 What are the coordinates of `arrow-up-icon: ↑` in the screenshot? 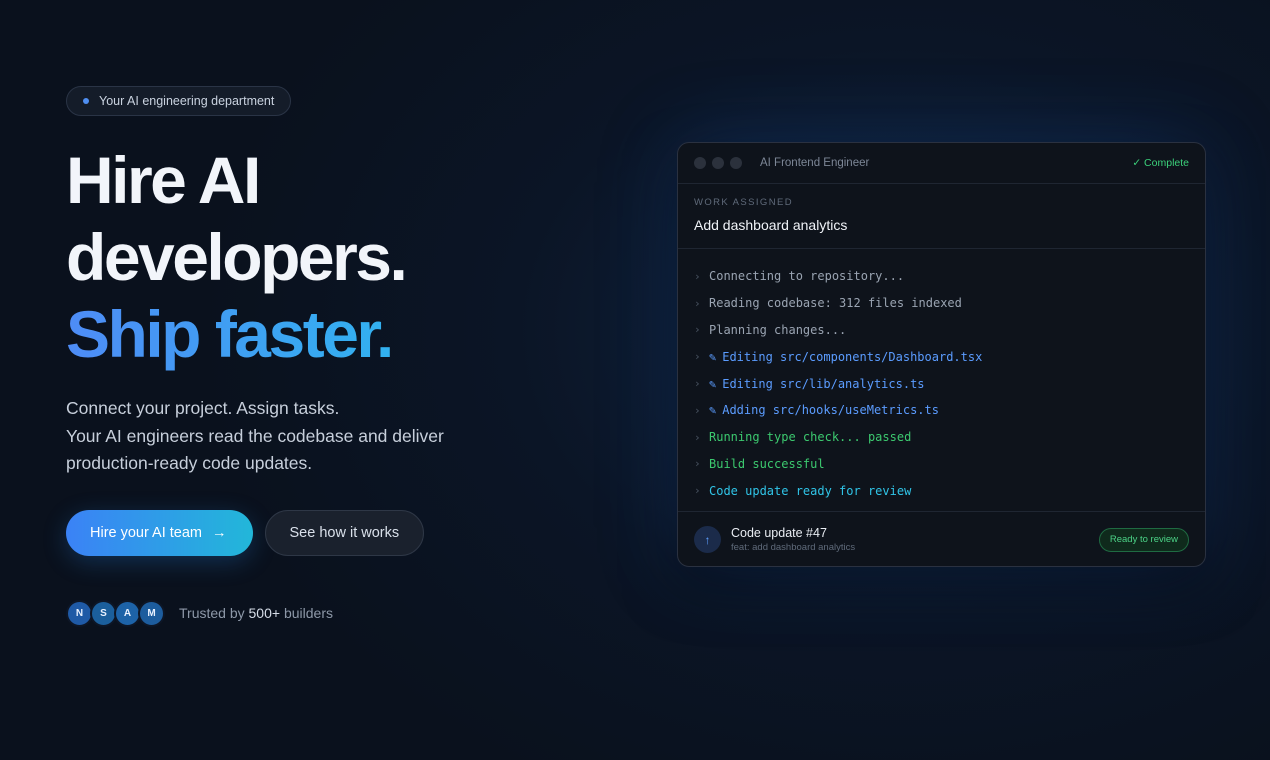 It's located at (707, 539).